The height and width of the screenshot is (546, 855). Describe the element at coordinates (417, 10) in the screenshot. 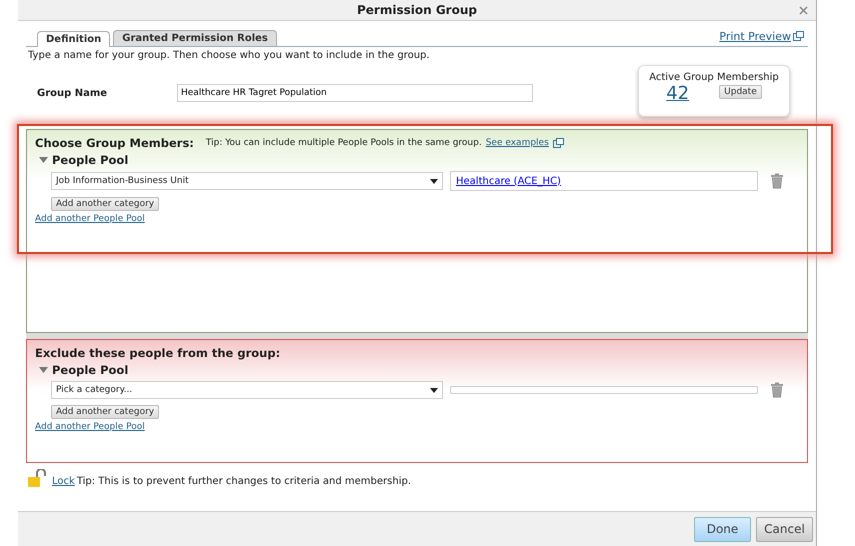

I see `window-title: Permission Group` at that location.